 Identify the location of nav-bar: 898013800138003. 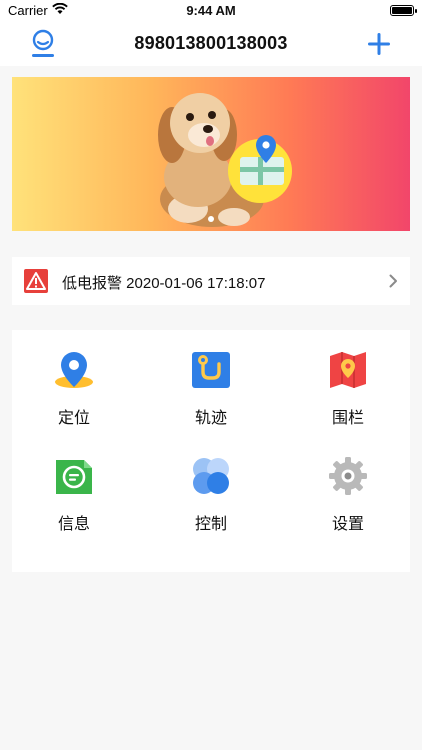
(211, 44).